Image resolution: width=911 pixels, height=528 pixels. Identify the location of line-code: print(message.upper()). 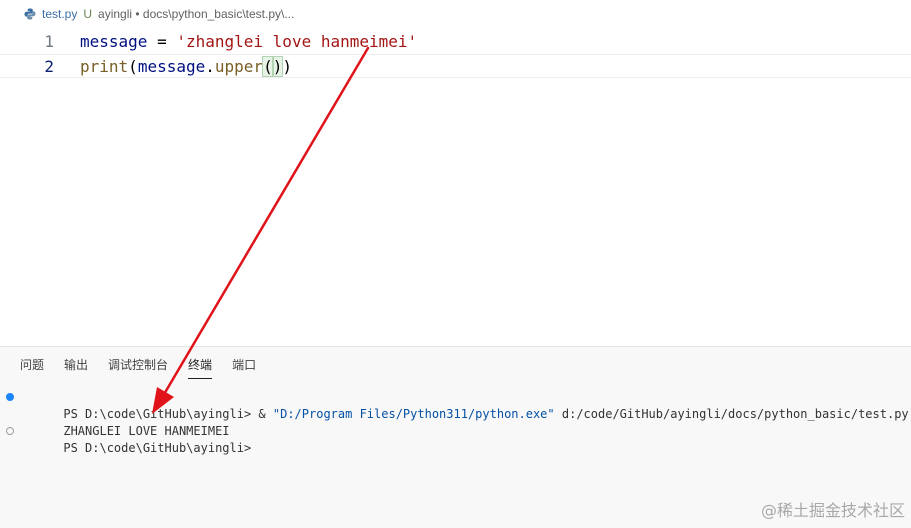
(186, 67).